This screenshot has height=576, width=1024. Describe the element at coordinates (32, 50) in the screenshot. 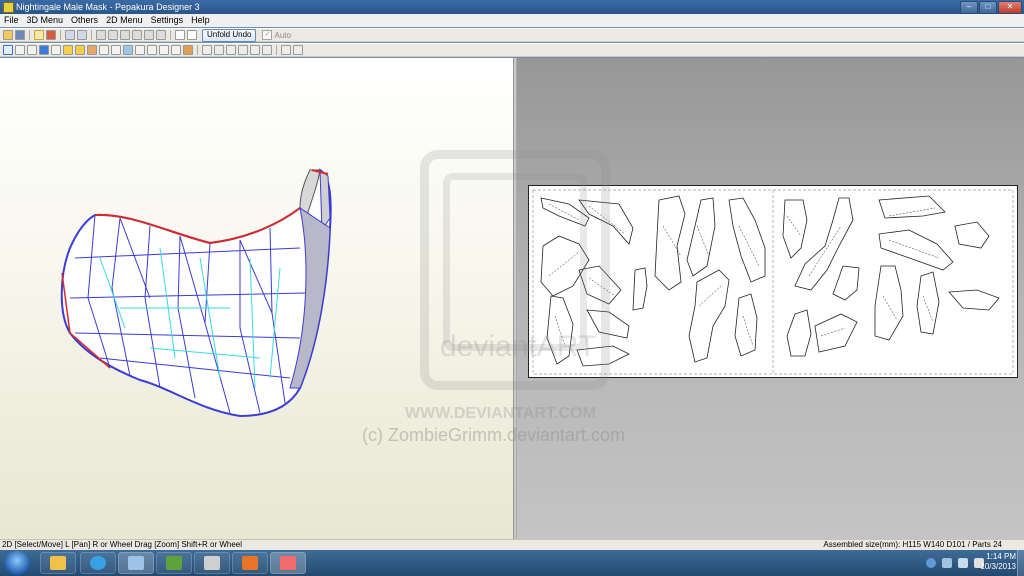

I see `arrow-icon` at that location.